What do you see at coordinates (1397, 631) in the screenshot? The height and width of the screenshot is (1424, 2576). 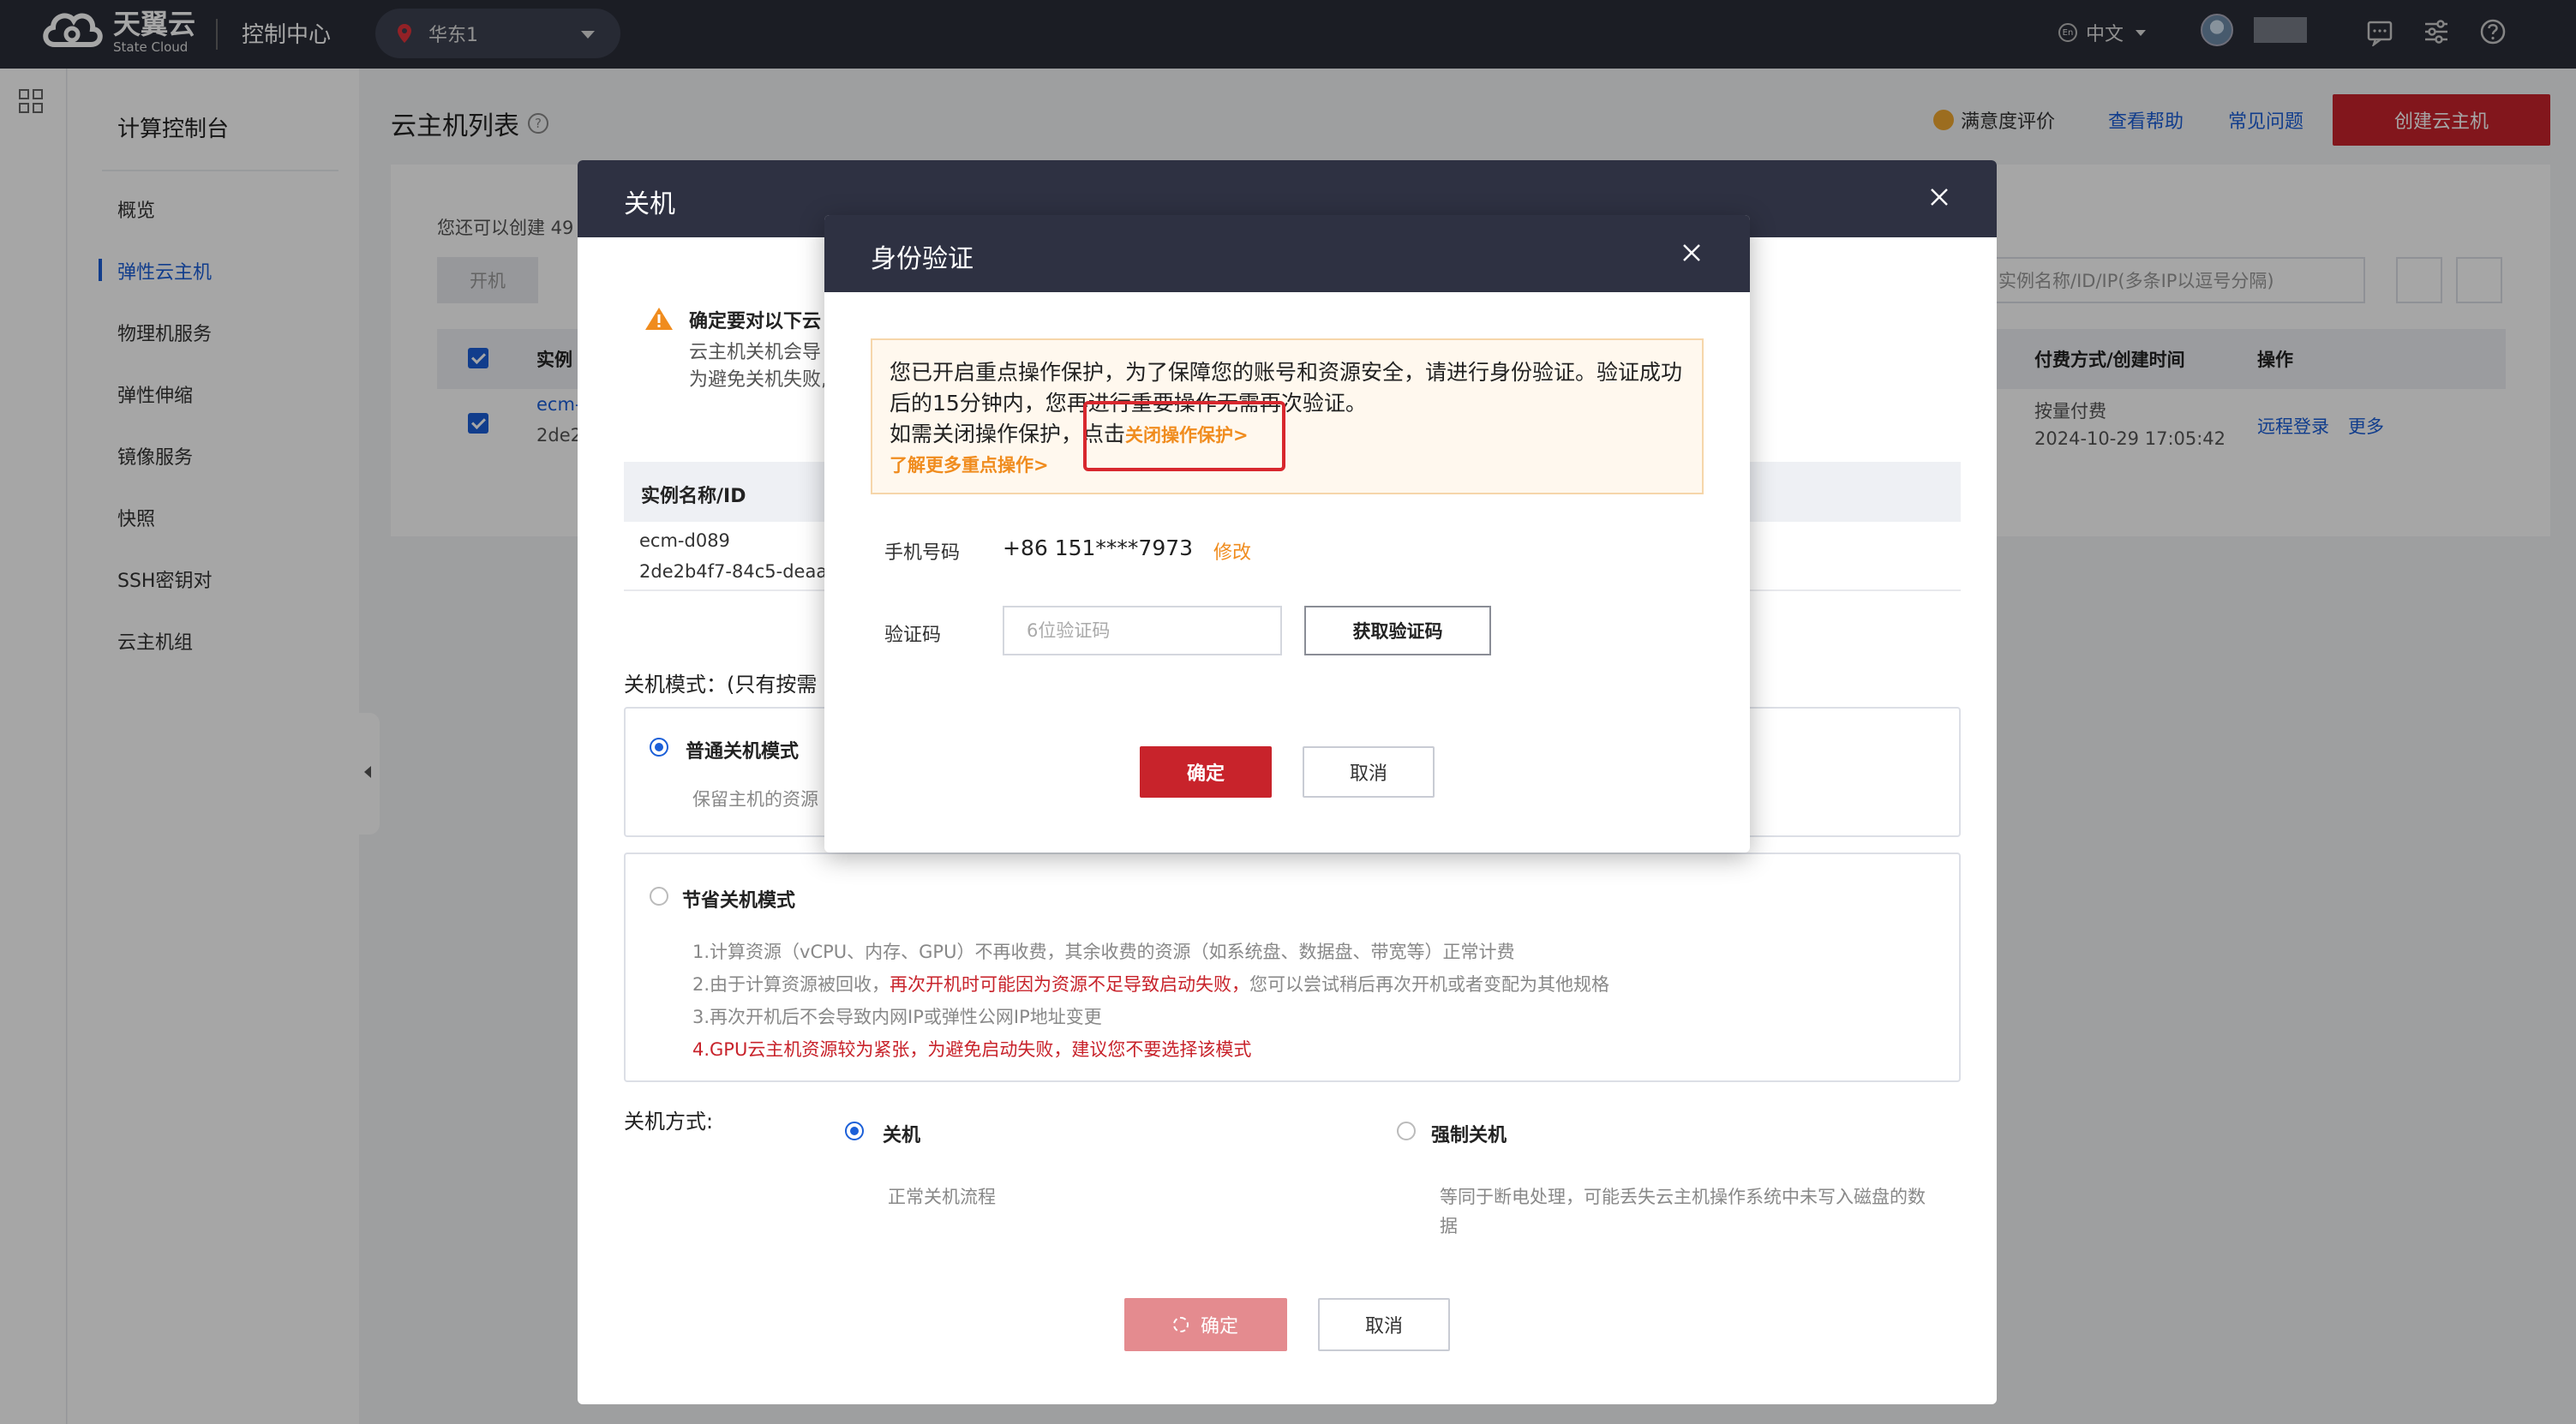 I see `get-code-button: 获取验证码` at bounding box center [1397, 631].